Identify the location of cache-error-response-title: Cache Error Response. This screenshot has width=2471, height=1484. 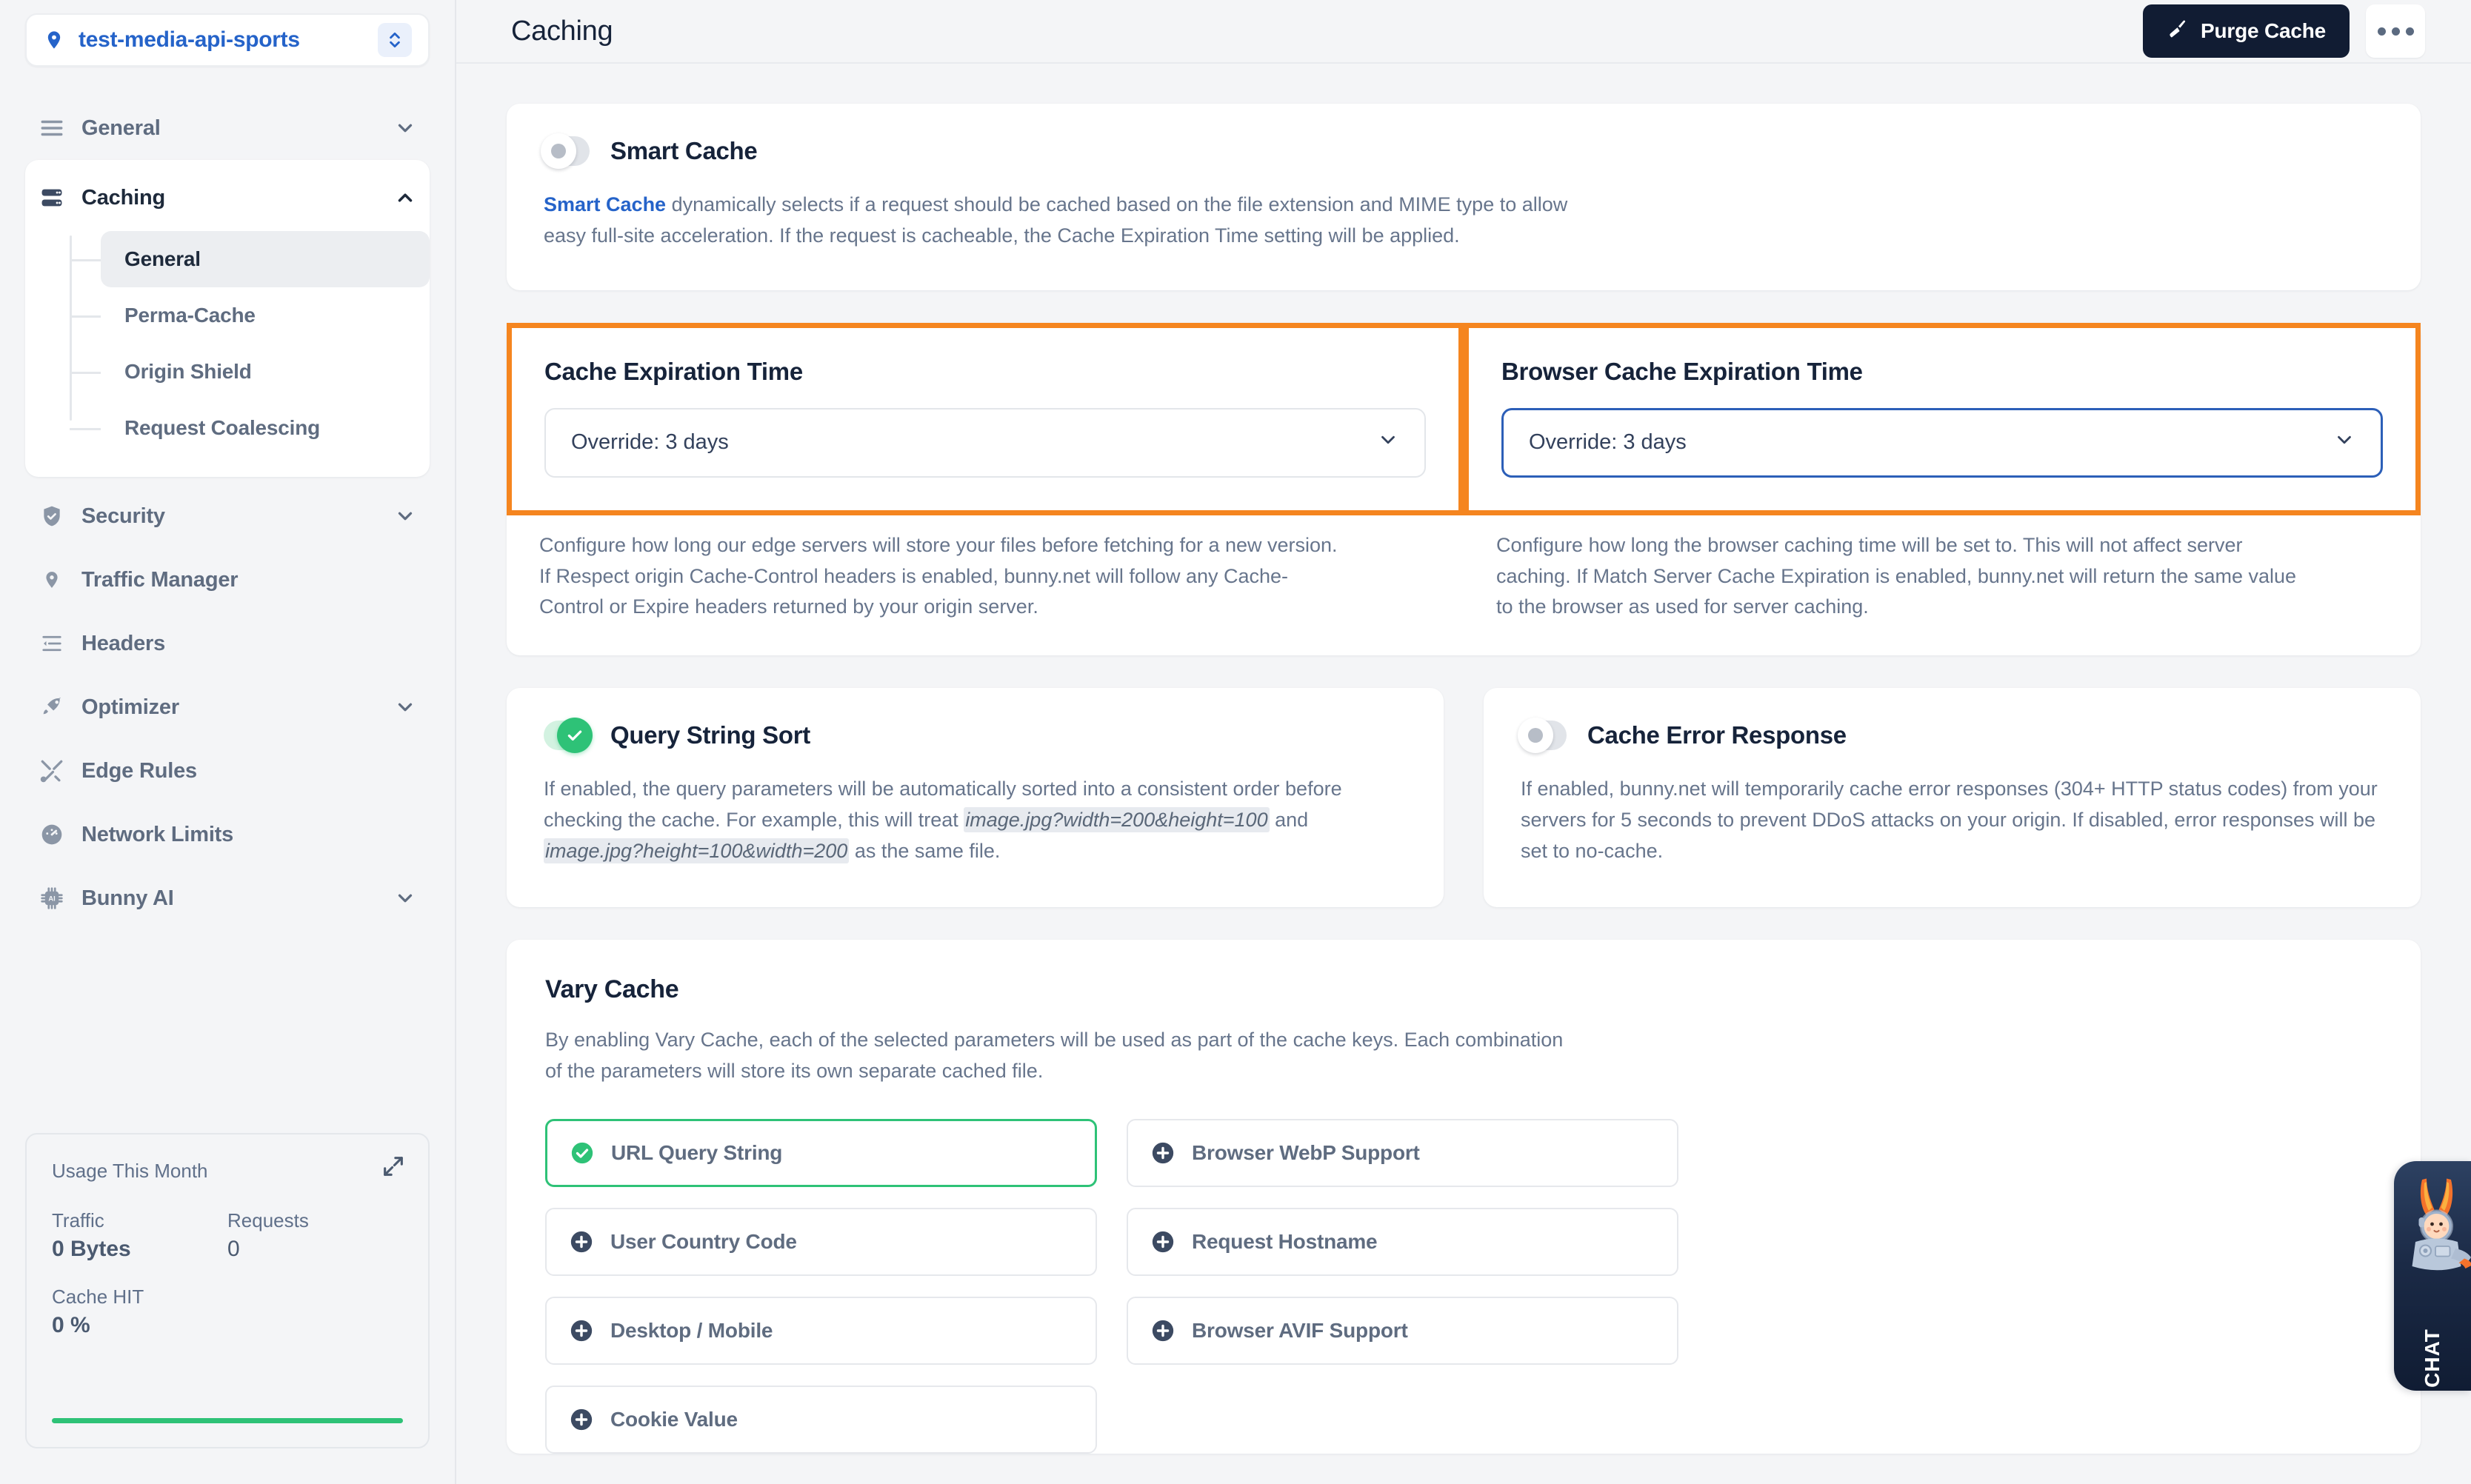
(1717, 735).